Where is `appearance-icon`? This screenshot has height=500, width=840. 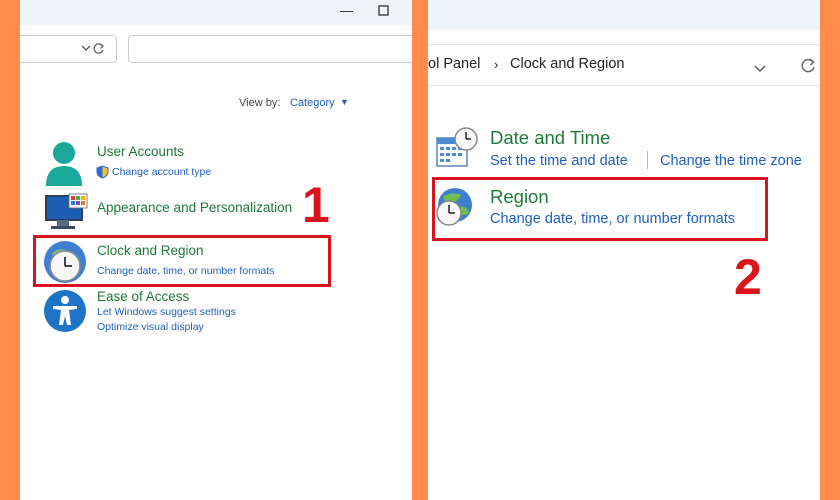 appearance-icon is located at coordinates (67, 215).